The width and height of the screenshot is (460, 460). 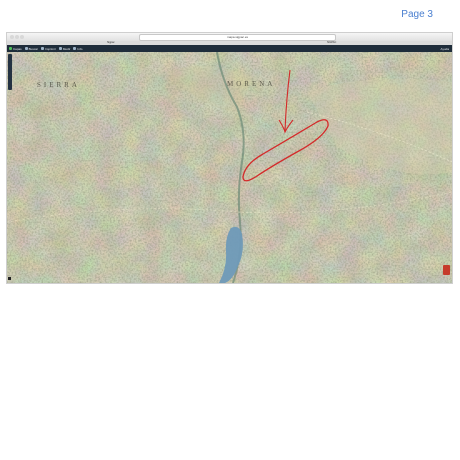 I want to click on measure-icon, so click(x=60, y=48).